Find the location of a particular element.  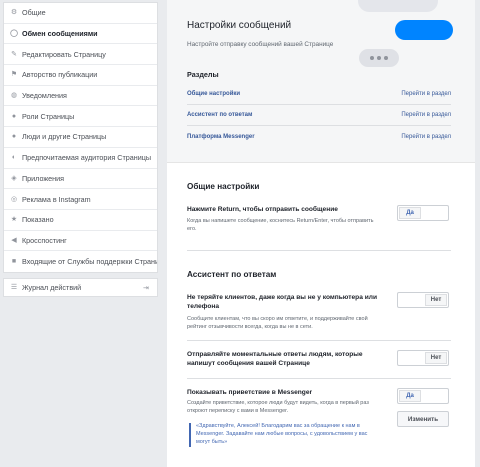

general-settings-heading: Общие настройки is located at coordinates (223, 186).